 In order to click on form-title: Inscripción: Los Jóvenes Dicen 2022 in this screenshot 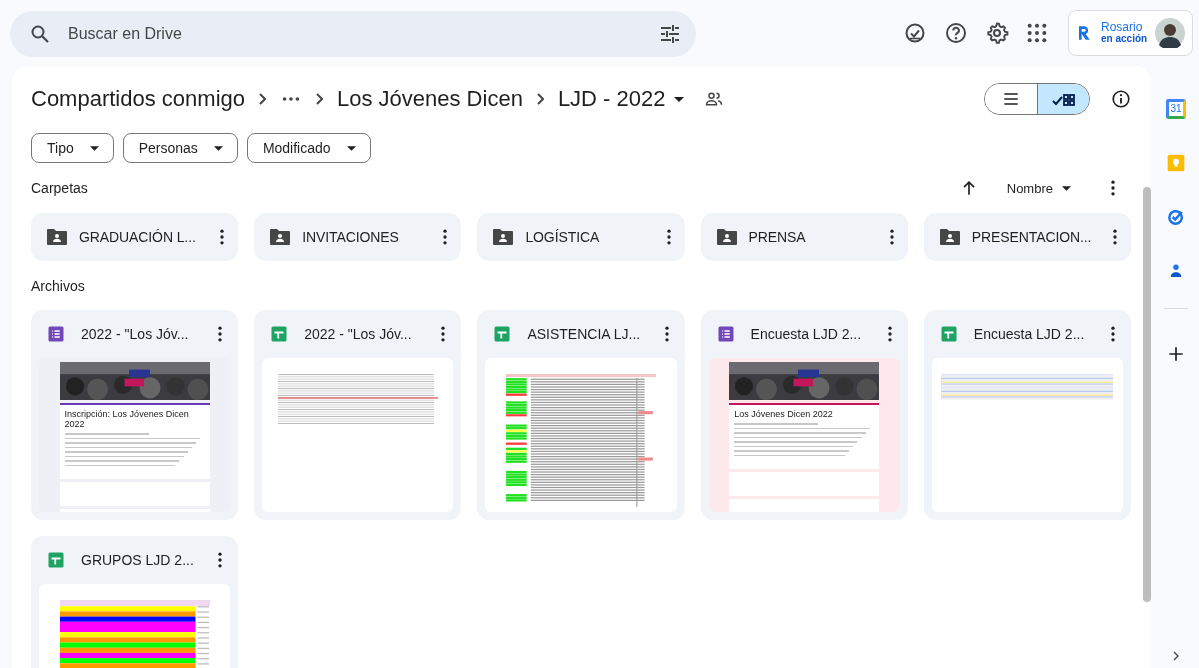, I will do `click(127, 419)`.